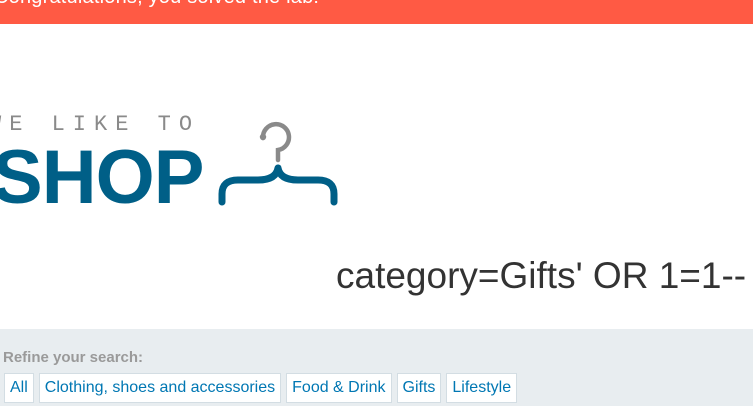 The width and height of the screenshot is (753, 406). I want to click on logo-wordmark: SHOP, so click(102, 177).